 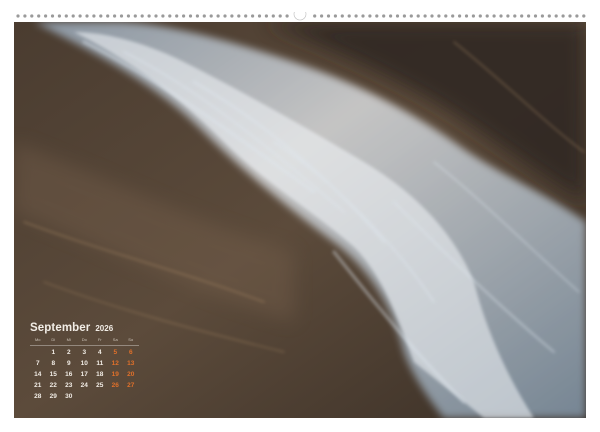 I want to click on calendar-day: 25, so click(x=100, y=385).